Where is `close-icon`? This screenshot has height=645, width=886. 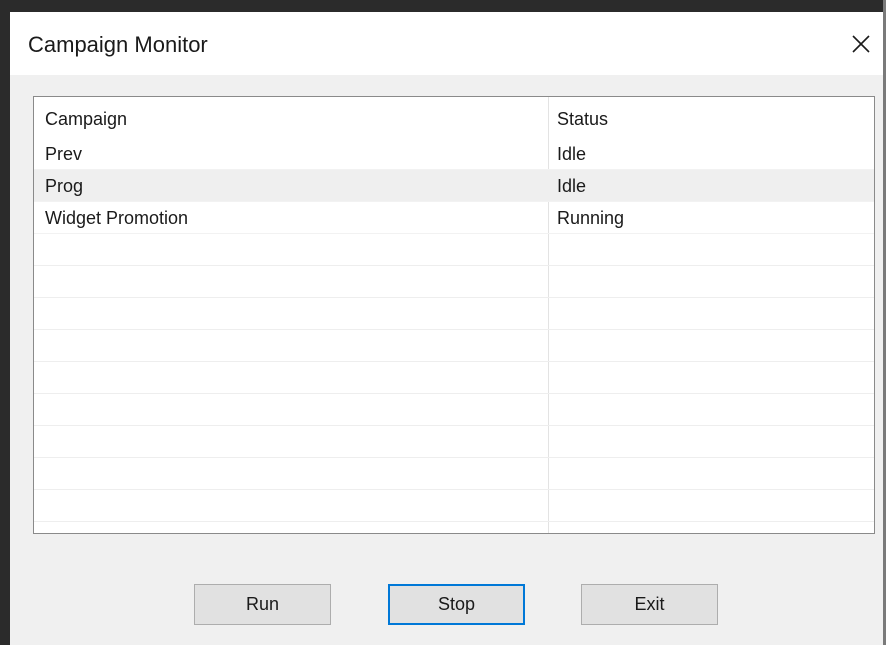 close-icon is located at coordinates (861, 44).